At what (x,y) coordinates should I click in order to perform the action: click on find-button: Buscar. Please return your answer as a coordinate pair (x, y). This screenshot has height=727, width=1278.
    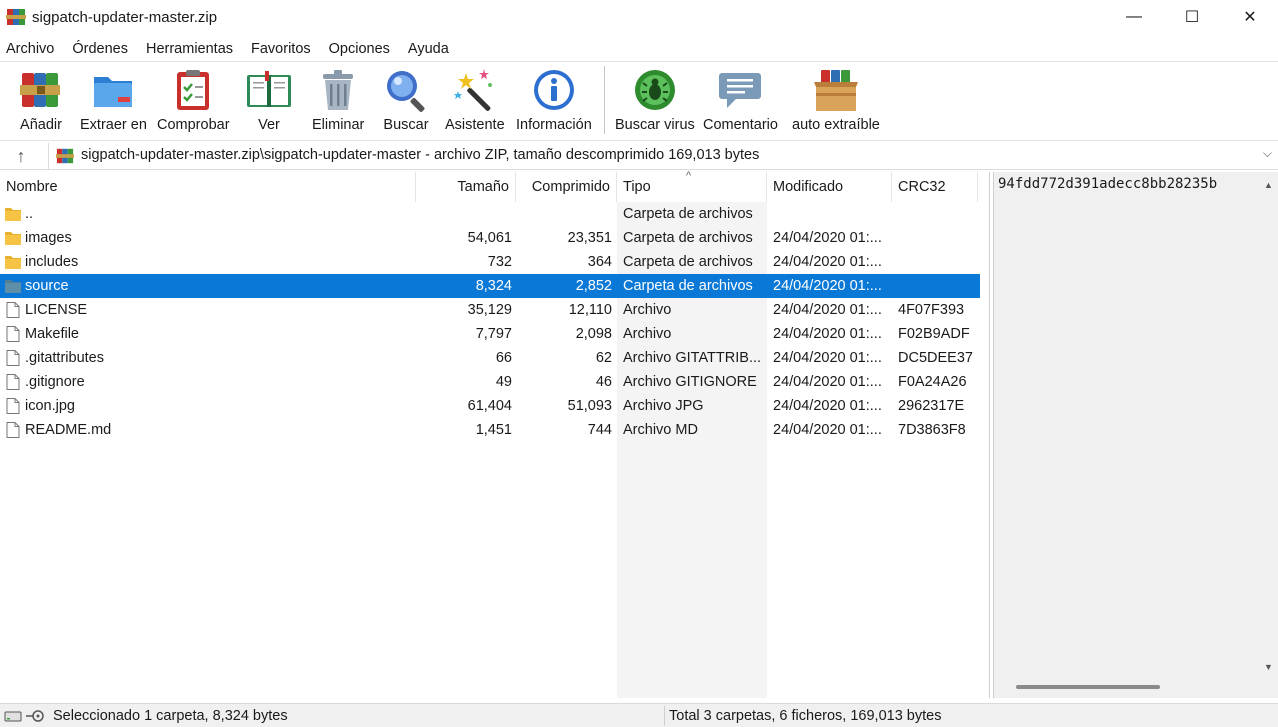
    Looking at the image, I should click on (406, 100).